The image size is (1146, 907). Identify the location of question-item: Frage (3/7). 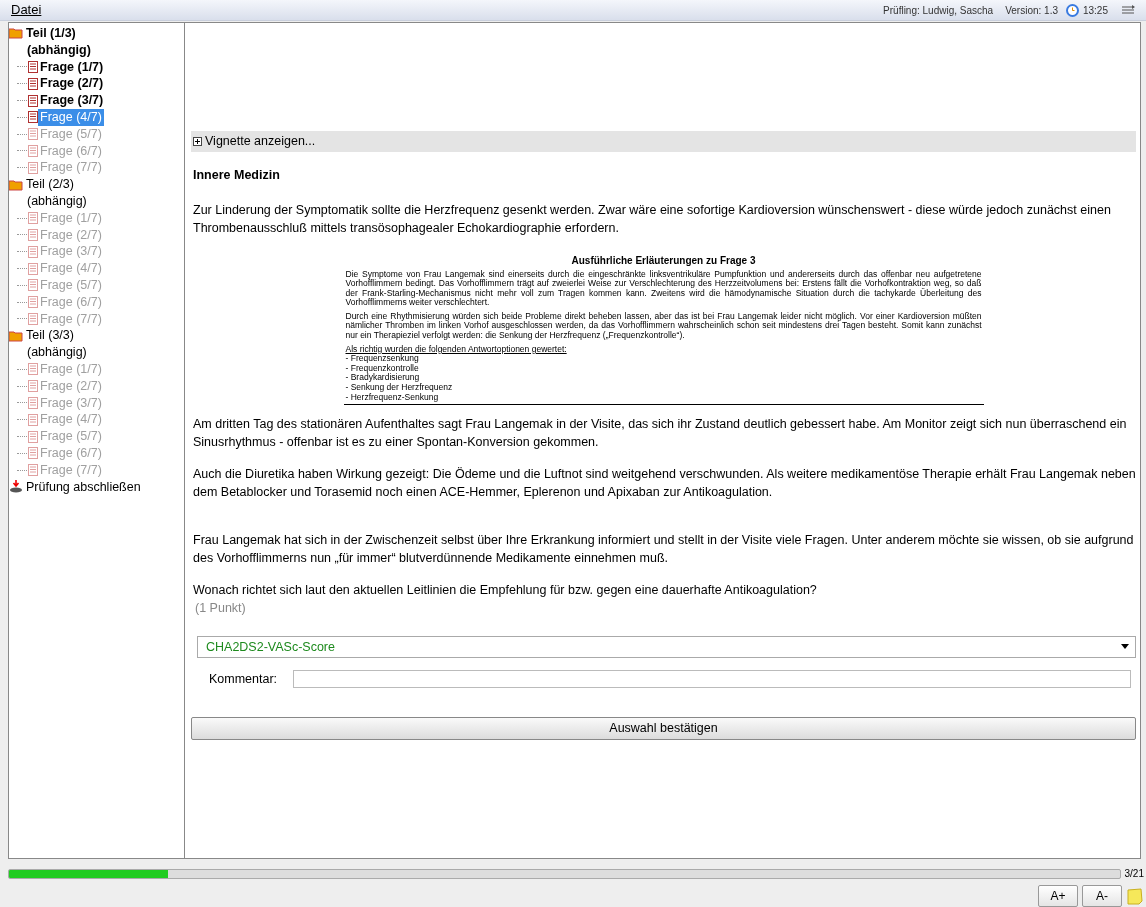
(72, 100).